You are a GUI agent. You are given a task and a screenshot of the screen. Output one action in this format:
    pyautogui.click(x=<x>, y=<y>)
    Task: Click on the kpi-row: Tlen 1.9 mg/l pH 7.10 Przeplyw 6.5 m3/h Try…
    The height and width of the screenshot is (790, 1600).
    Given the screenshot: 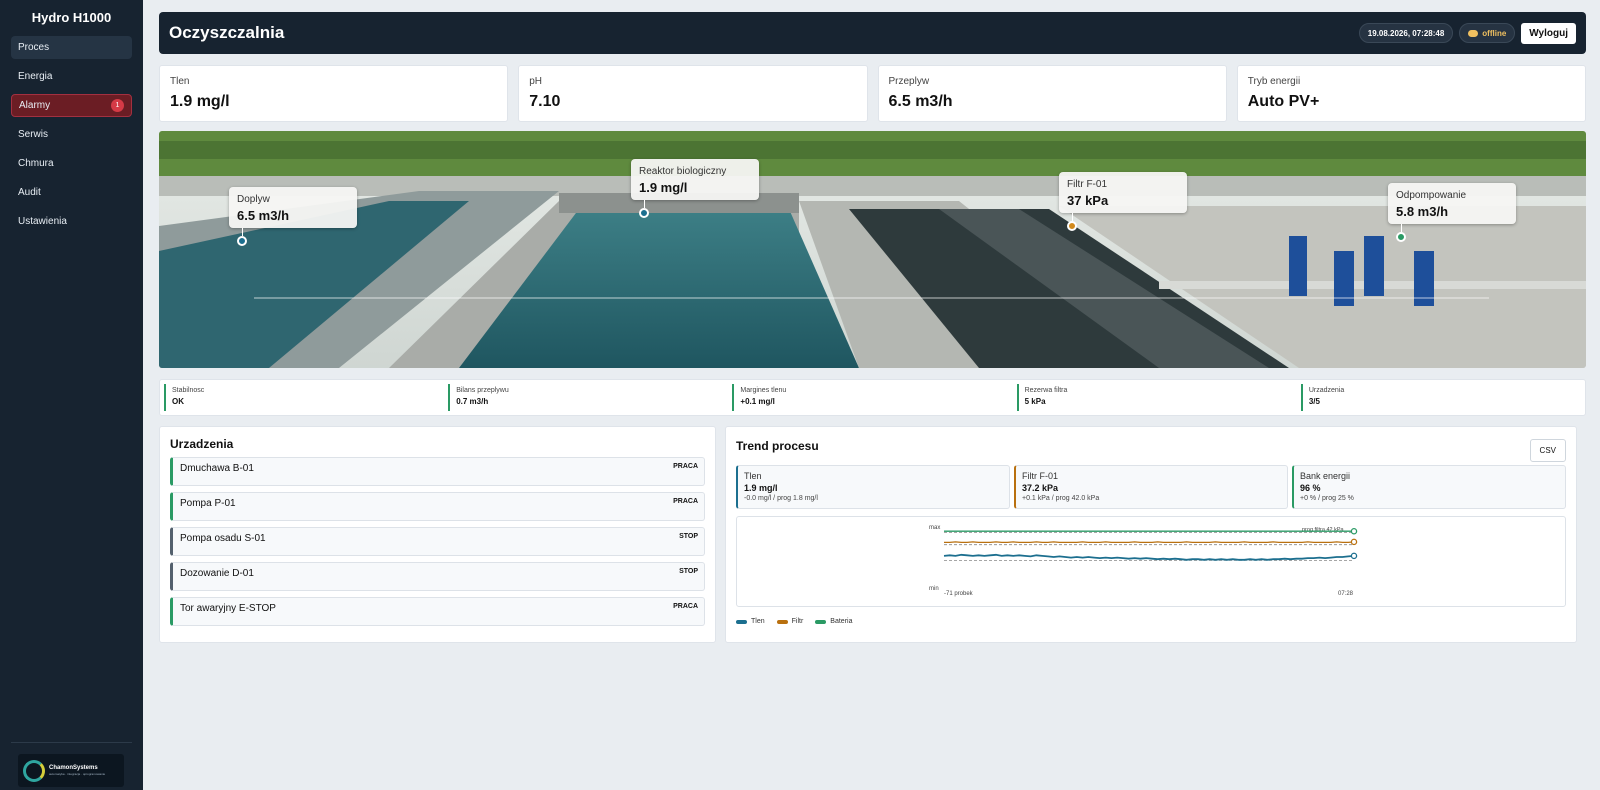 What is the action you would take?
    pyautogui.click(x=872, y=93)
    